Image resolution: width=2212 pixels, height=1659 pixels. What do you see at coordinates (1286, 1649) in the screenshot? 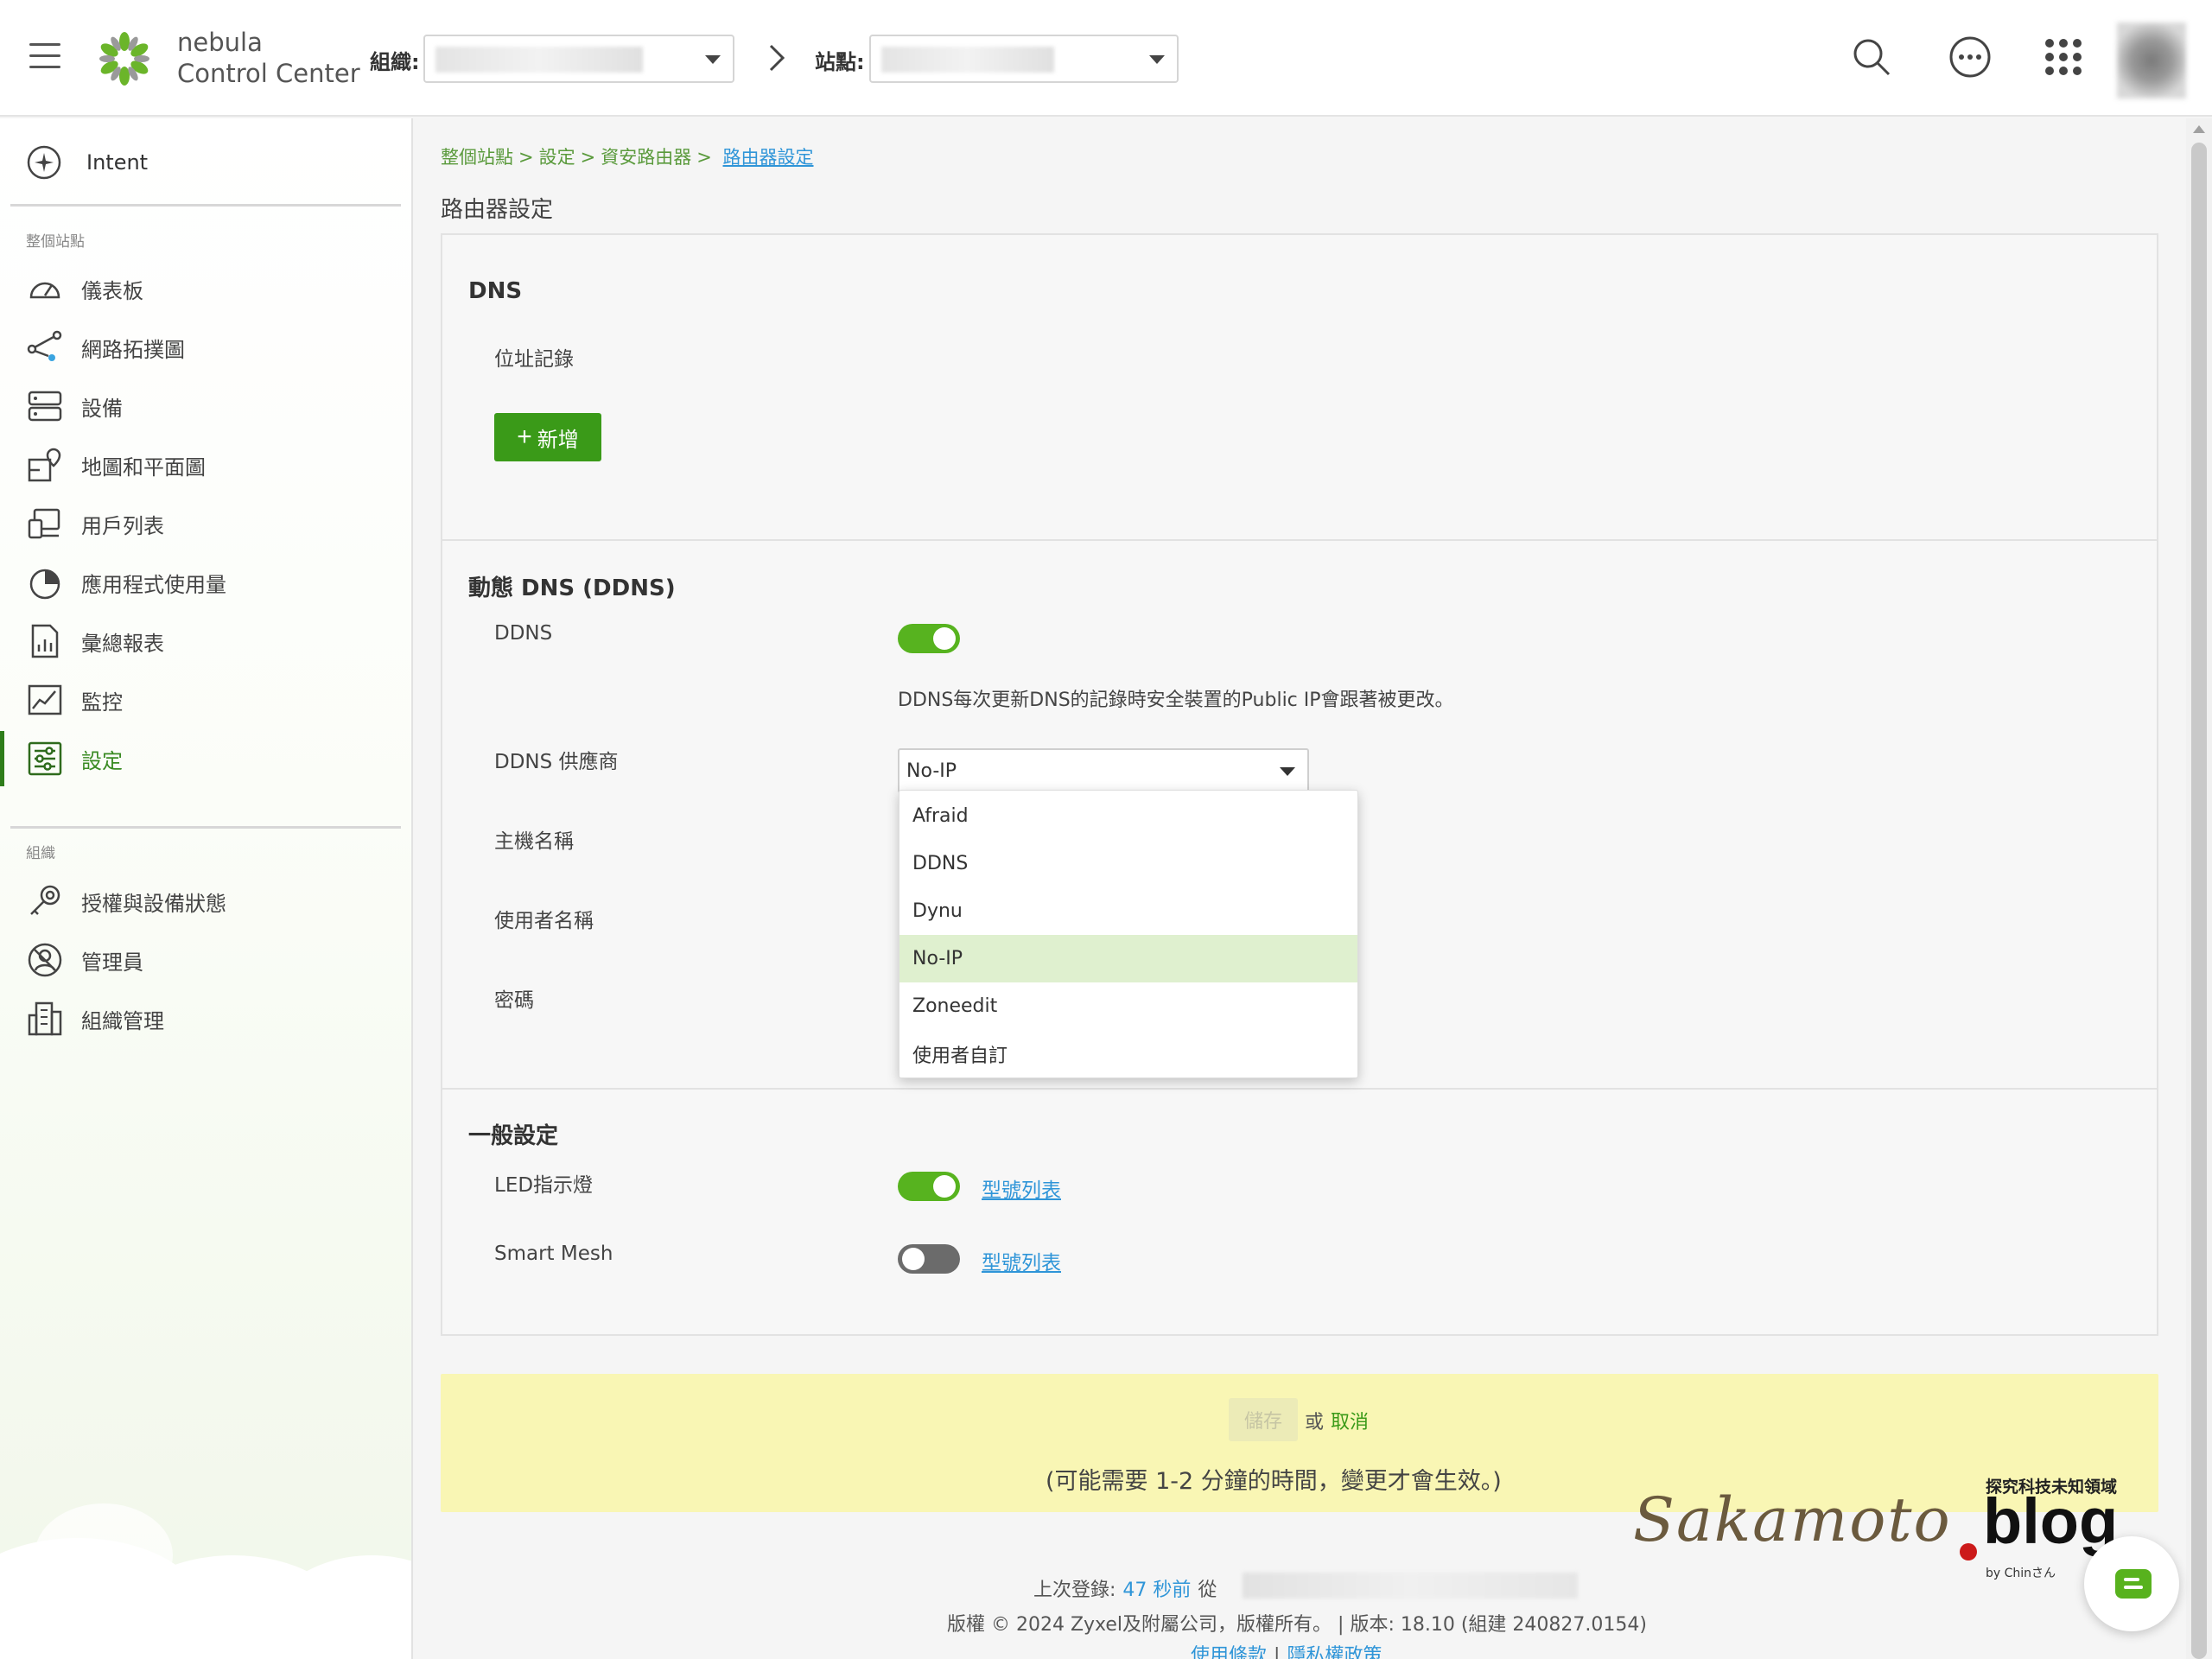
I see `legal-links: 使用條款 | 隱私權政策` at bounding box center [1286, 1649].